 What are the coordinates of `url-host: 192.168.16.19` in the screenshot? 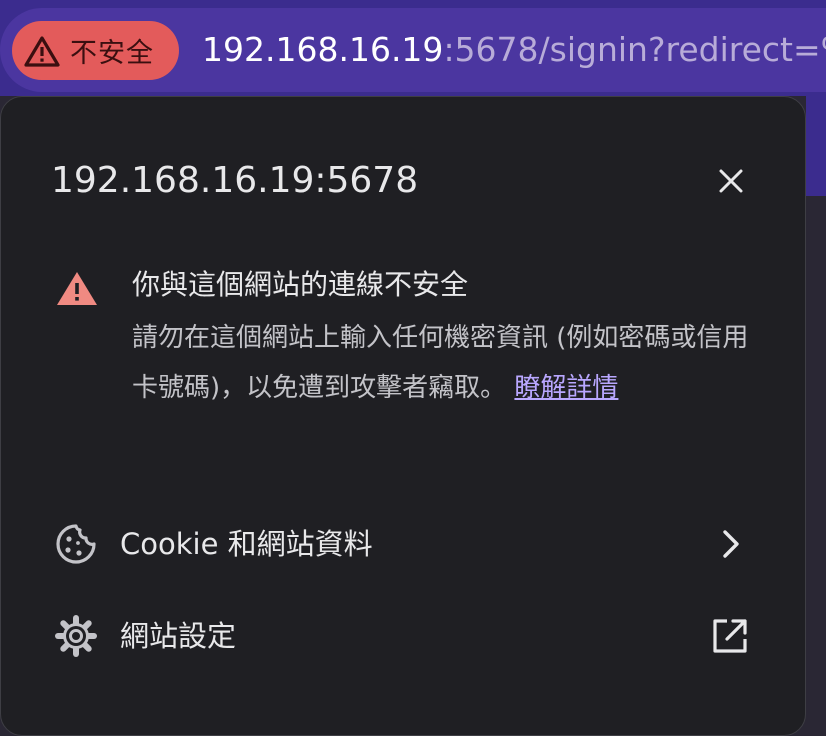 It's located at (323, 49).